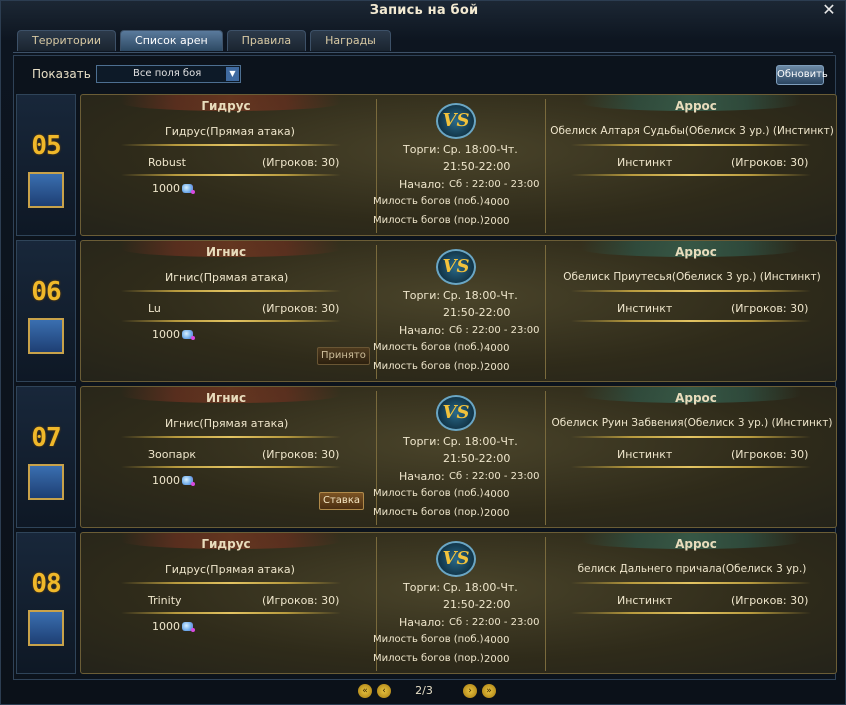 The image size is (846, 705). I want to click on chevron-down-icon: ▼, so click(232, 74).